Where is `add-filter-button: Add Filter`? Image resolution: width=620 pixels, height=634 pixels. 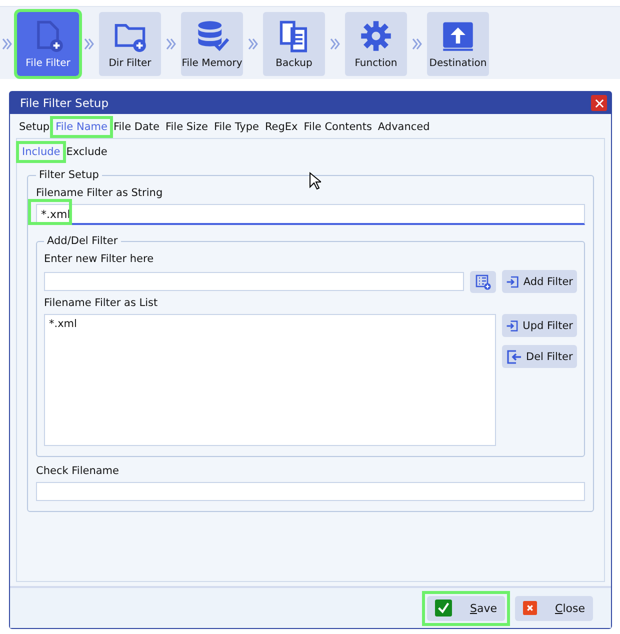 add-filter-button: Add Filter is located at coordinates (539, 281).